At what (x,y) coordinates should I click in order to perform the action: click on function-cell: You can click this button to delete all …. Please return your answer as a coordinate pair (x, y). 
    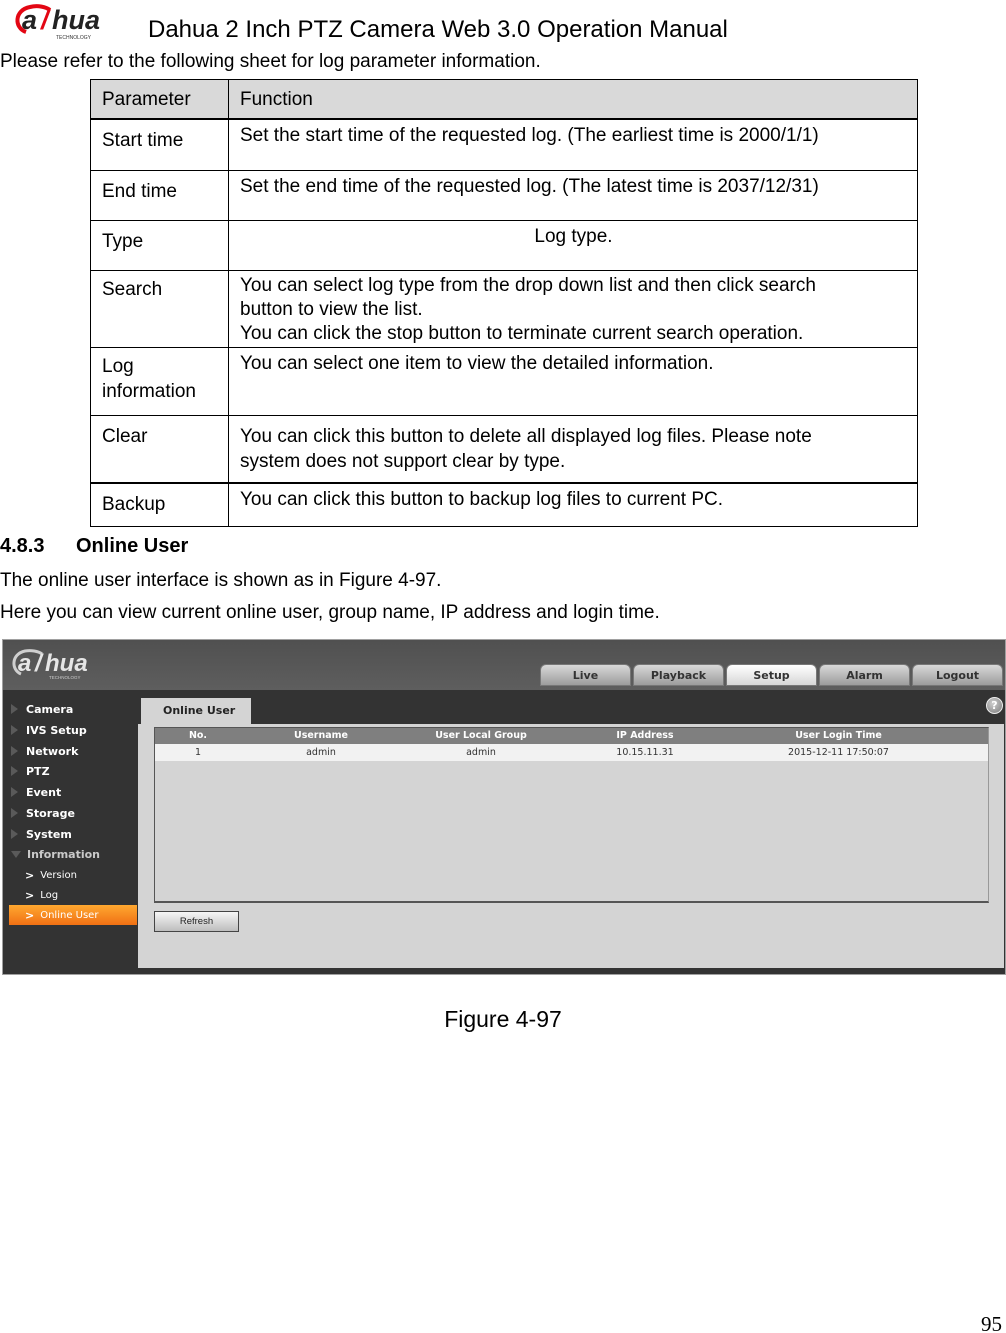
    Looking at the image, I should click on (573, 449).